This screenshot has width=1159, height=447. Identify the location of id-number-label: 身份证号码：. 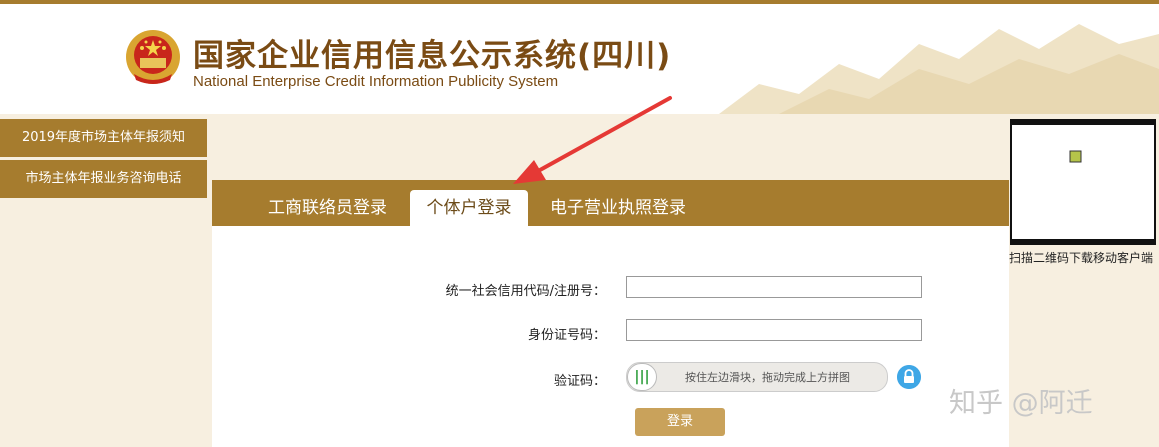
(566, 335).